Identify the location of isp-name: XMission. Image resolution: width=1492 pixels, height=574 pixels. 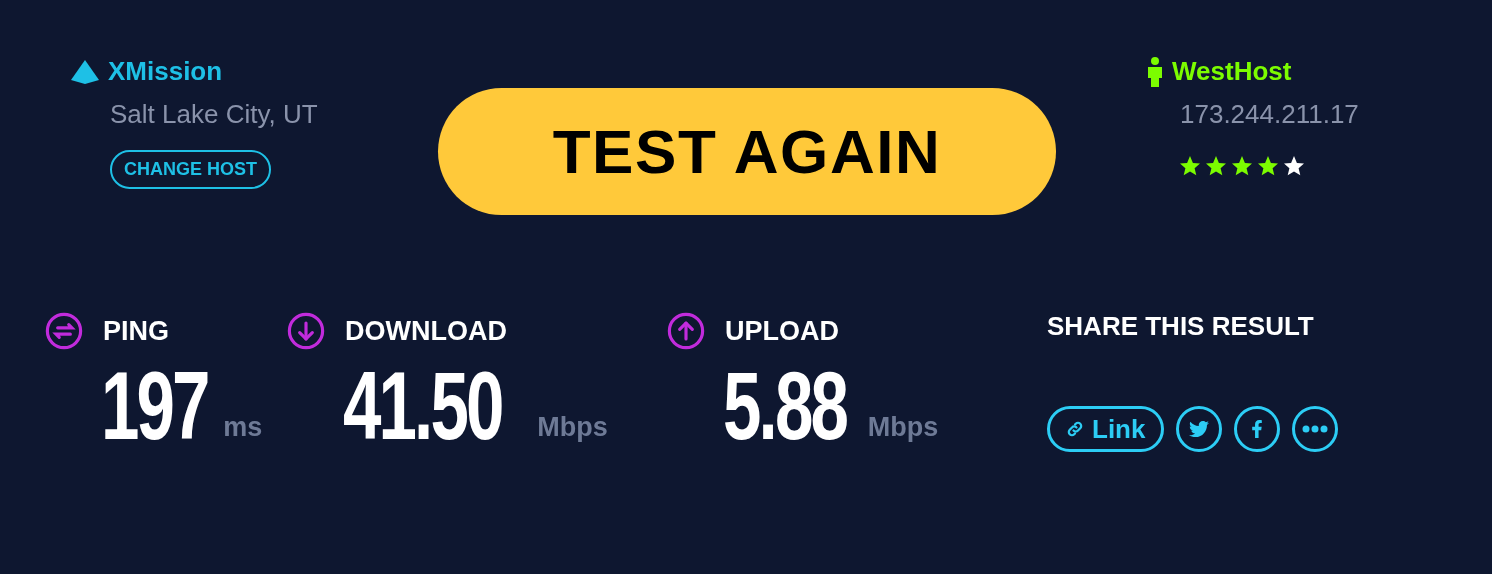
(165, 71).